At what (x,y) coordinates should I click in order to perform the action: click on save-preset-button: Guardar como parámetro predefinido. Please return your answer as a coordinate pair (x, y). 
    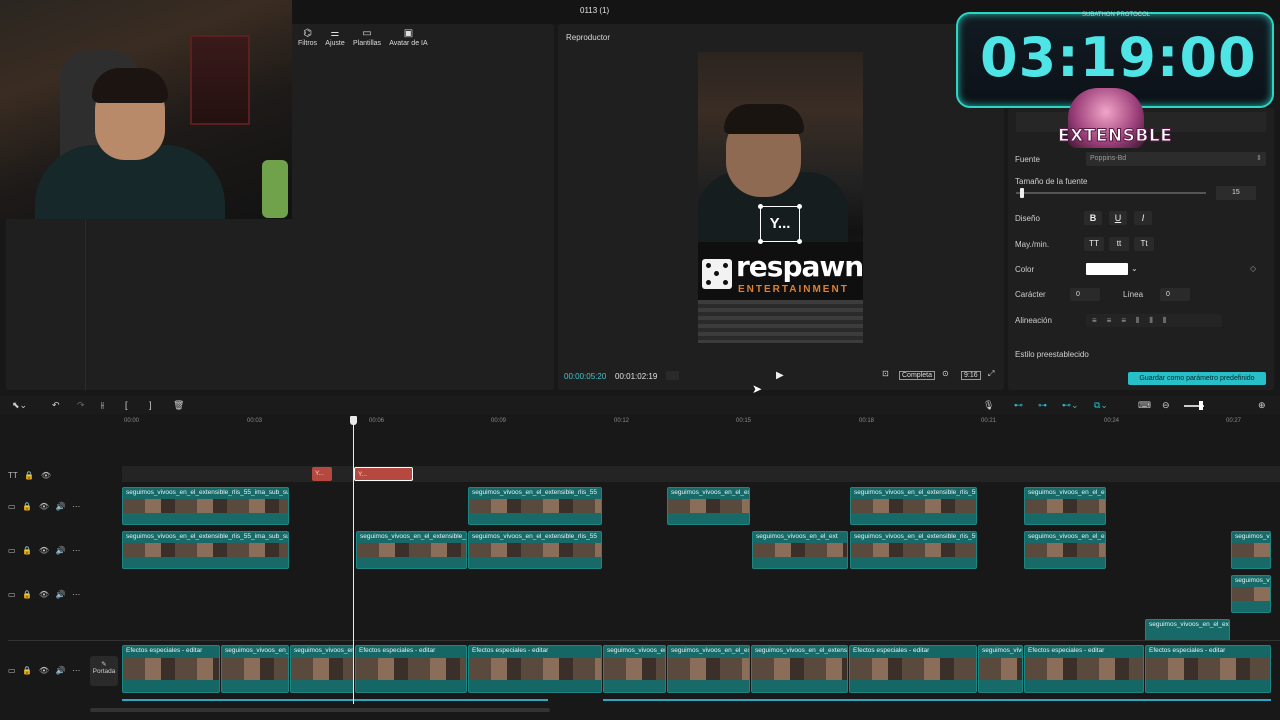
    Looking at the image, I should click on (1197, 378).